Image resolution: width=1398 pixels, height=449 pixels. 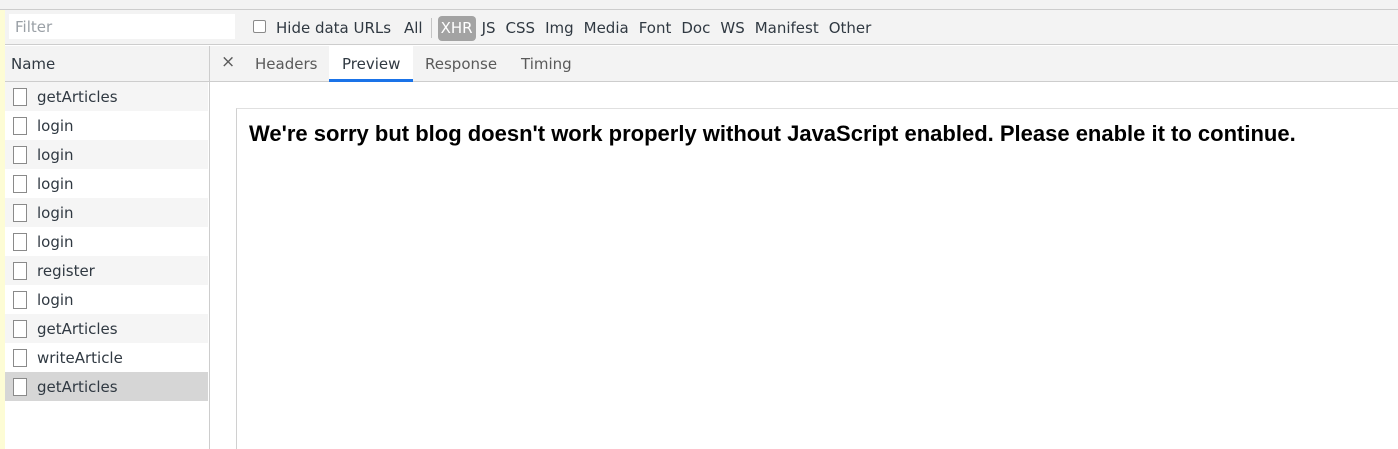 I want to click on hide-data-urls-toggle: Hide data URLs, so click(x=322, y=28).